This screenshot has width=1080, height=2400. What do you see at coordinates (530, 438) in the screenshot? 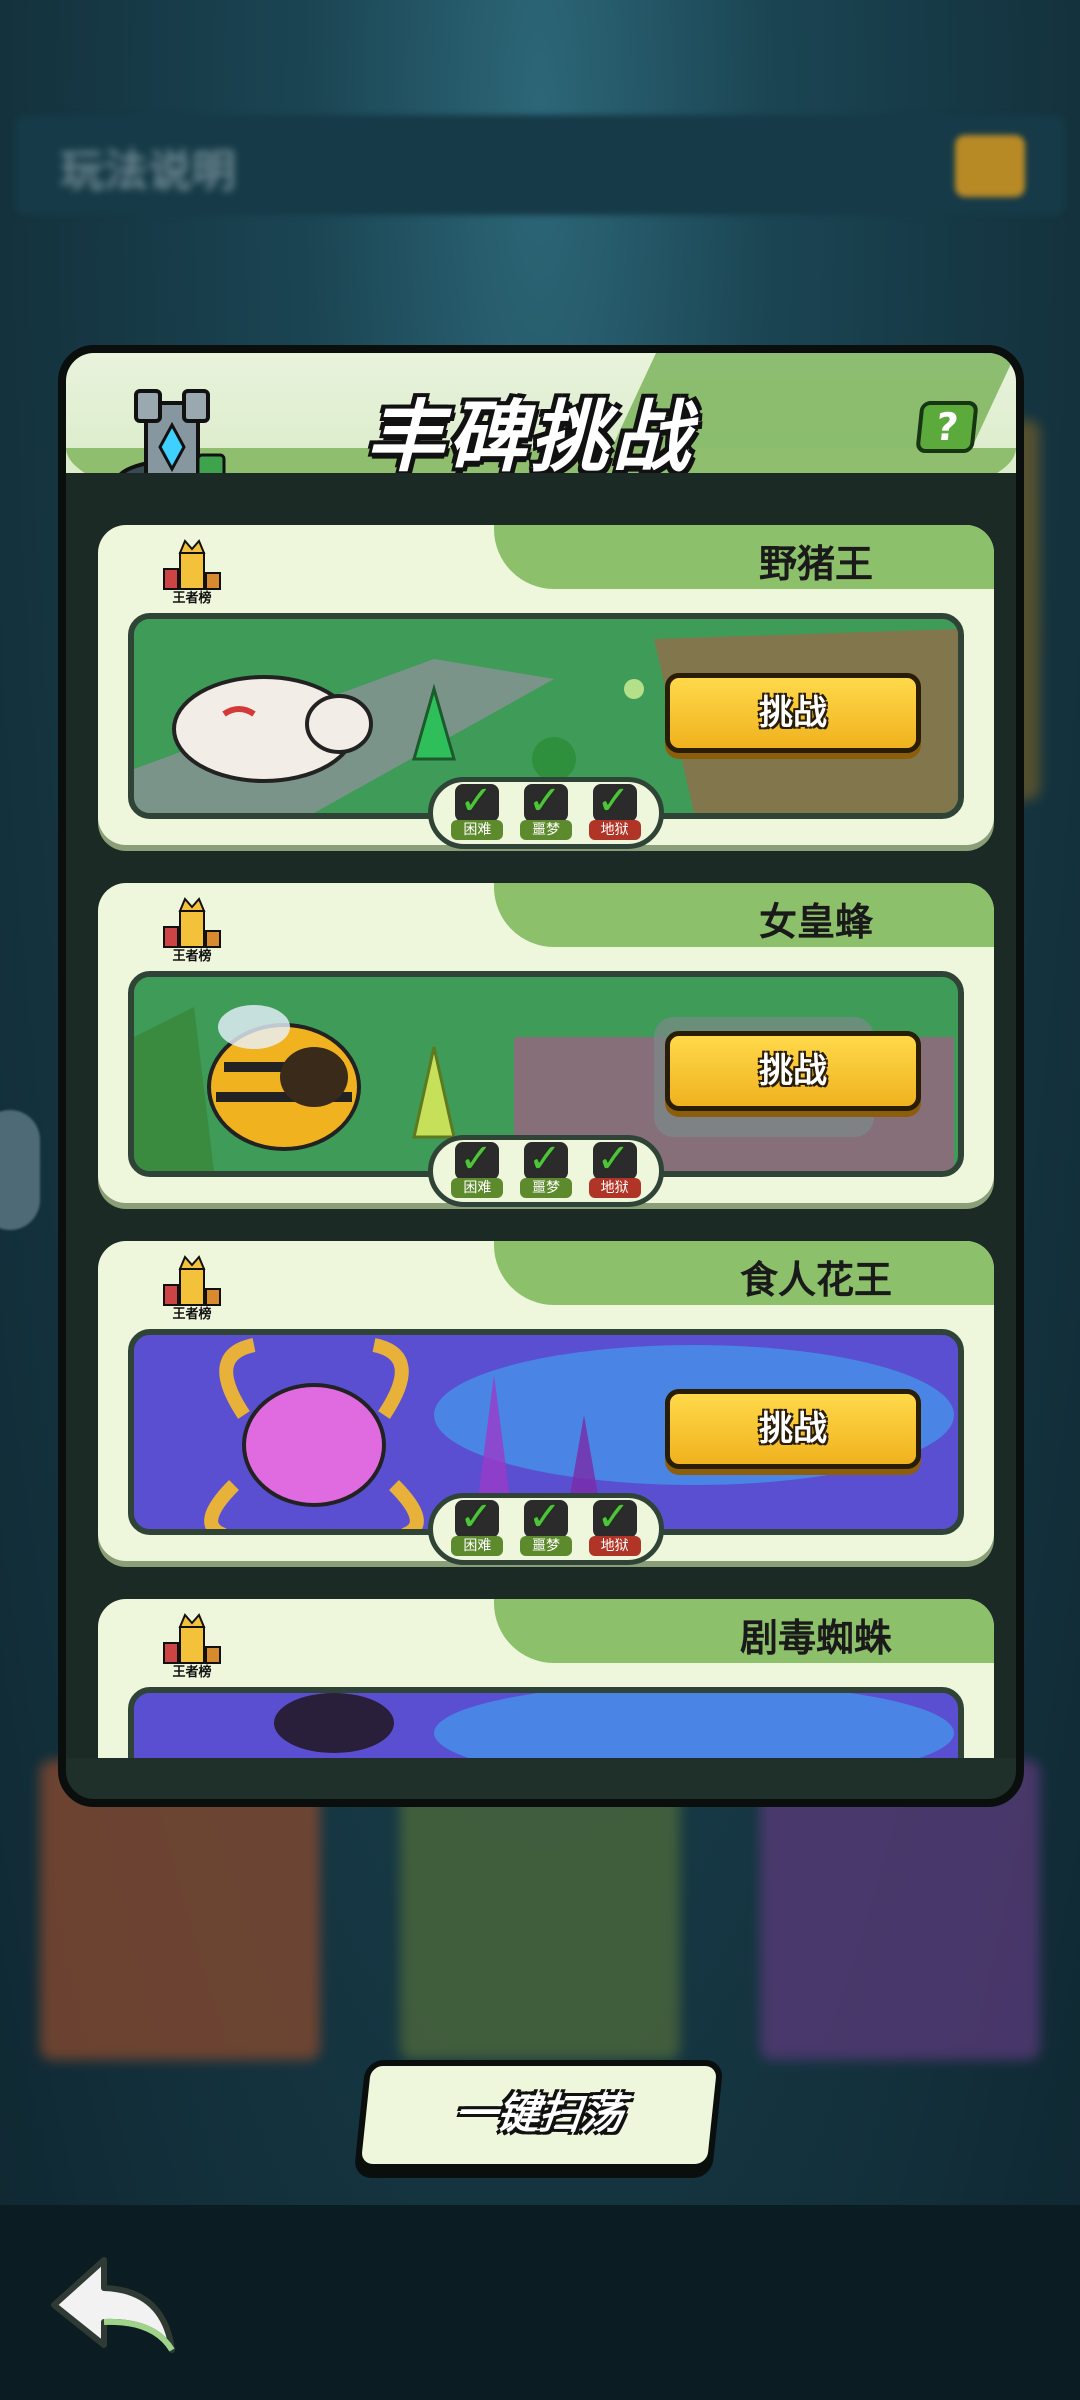
I see `panel-title: 丰碑挑战` at bounding box center [530, 438].